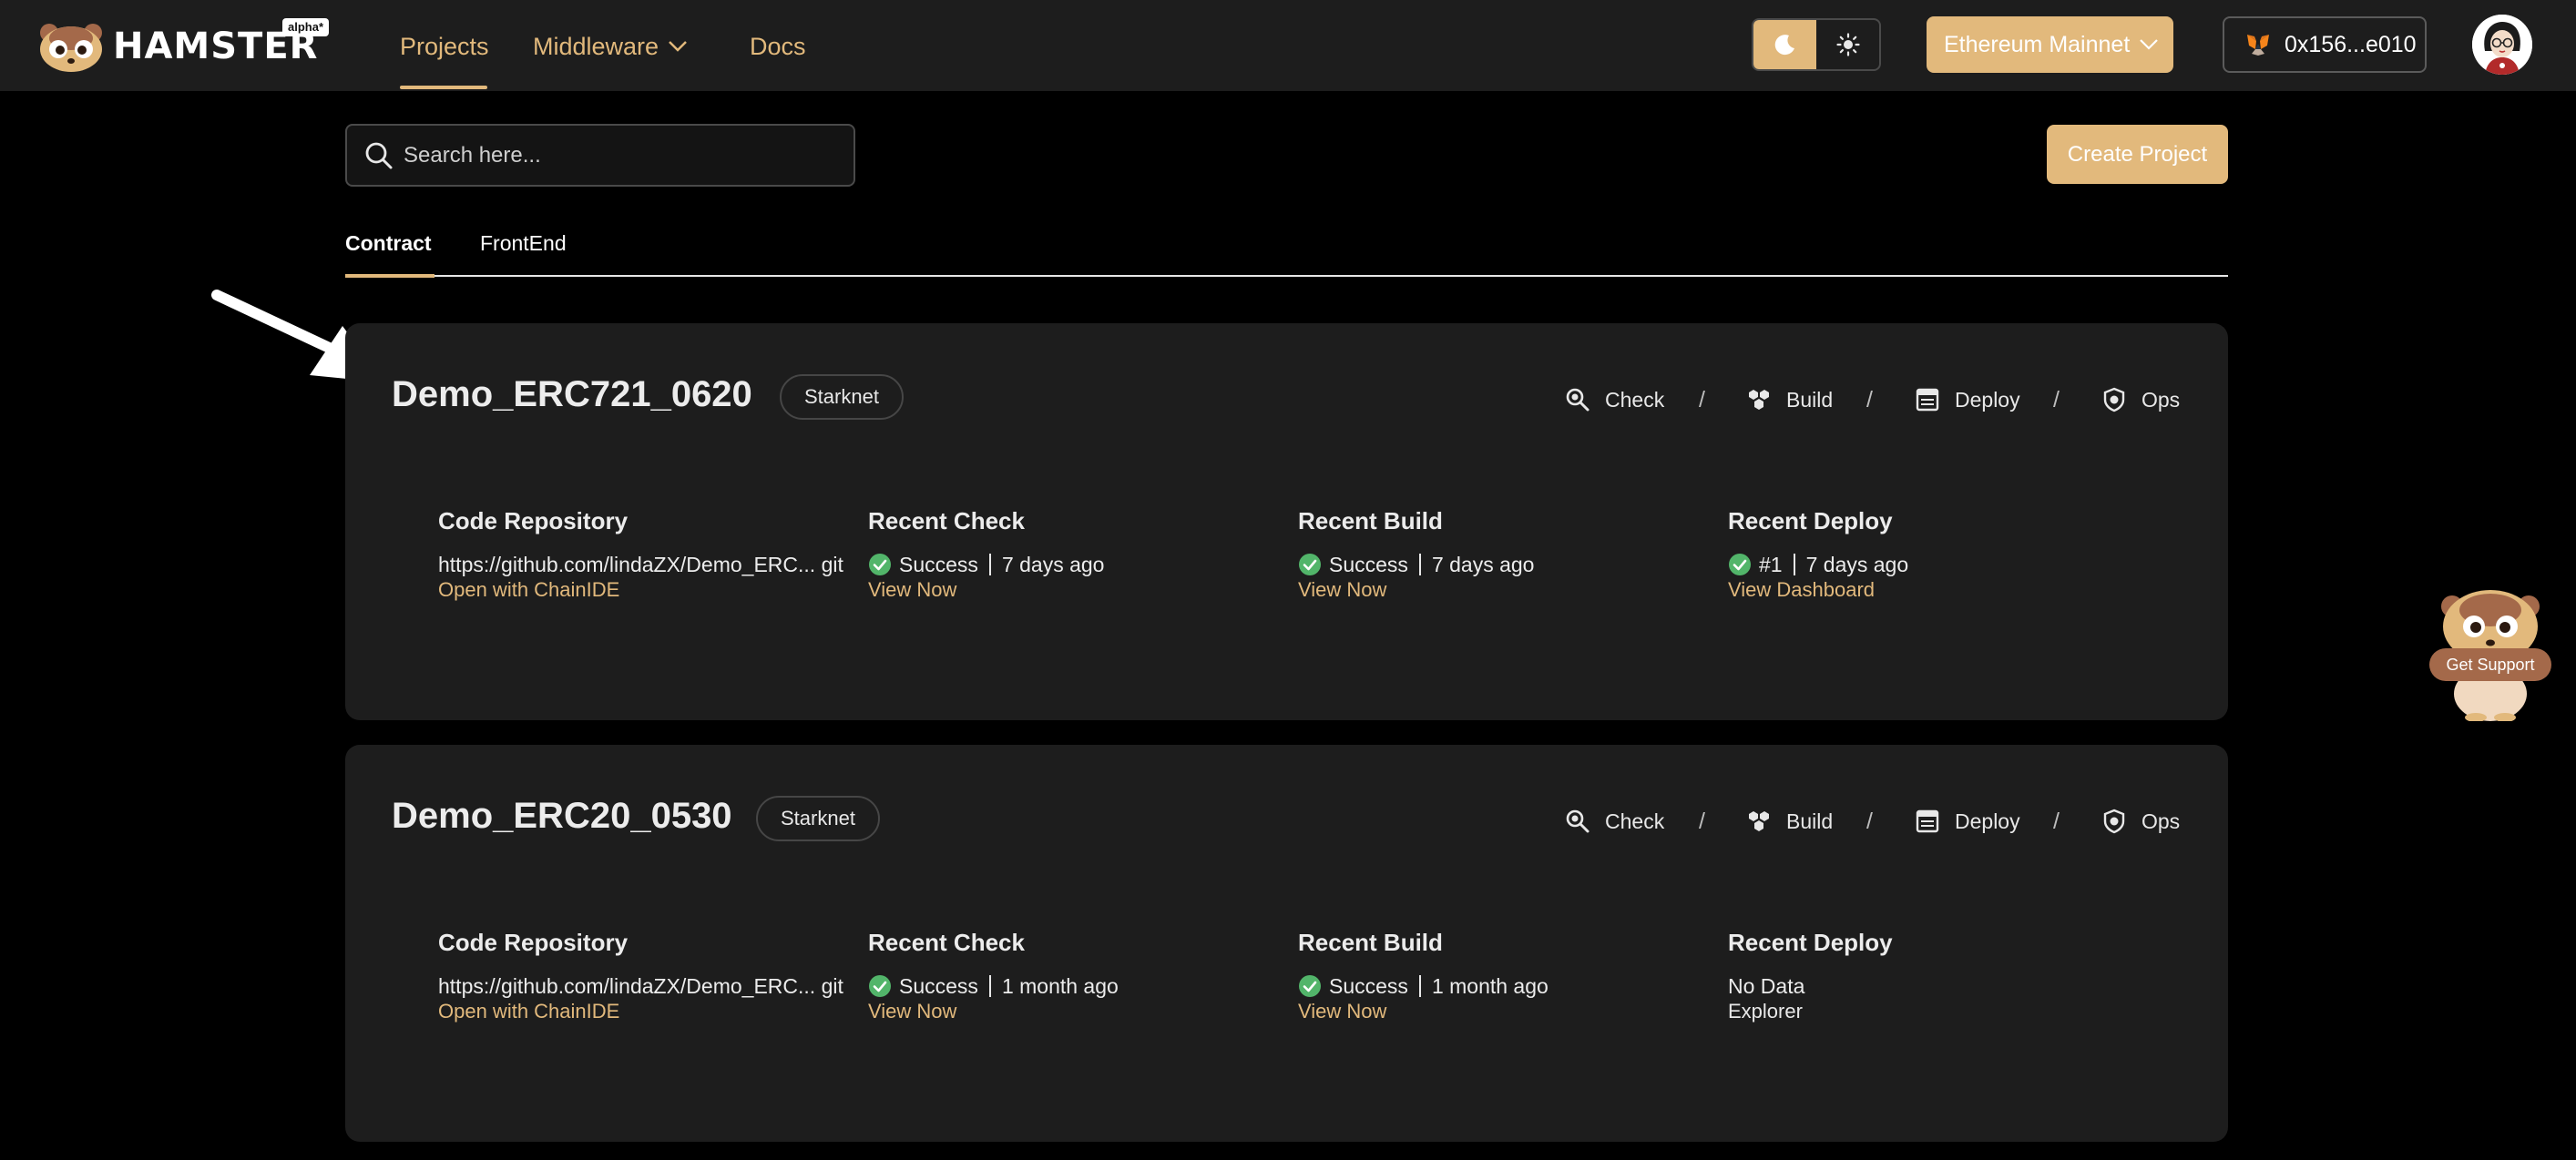  I want to click on status-time: 1 month ago, so click(1060, 985).